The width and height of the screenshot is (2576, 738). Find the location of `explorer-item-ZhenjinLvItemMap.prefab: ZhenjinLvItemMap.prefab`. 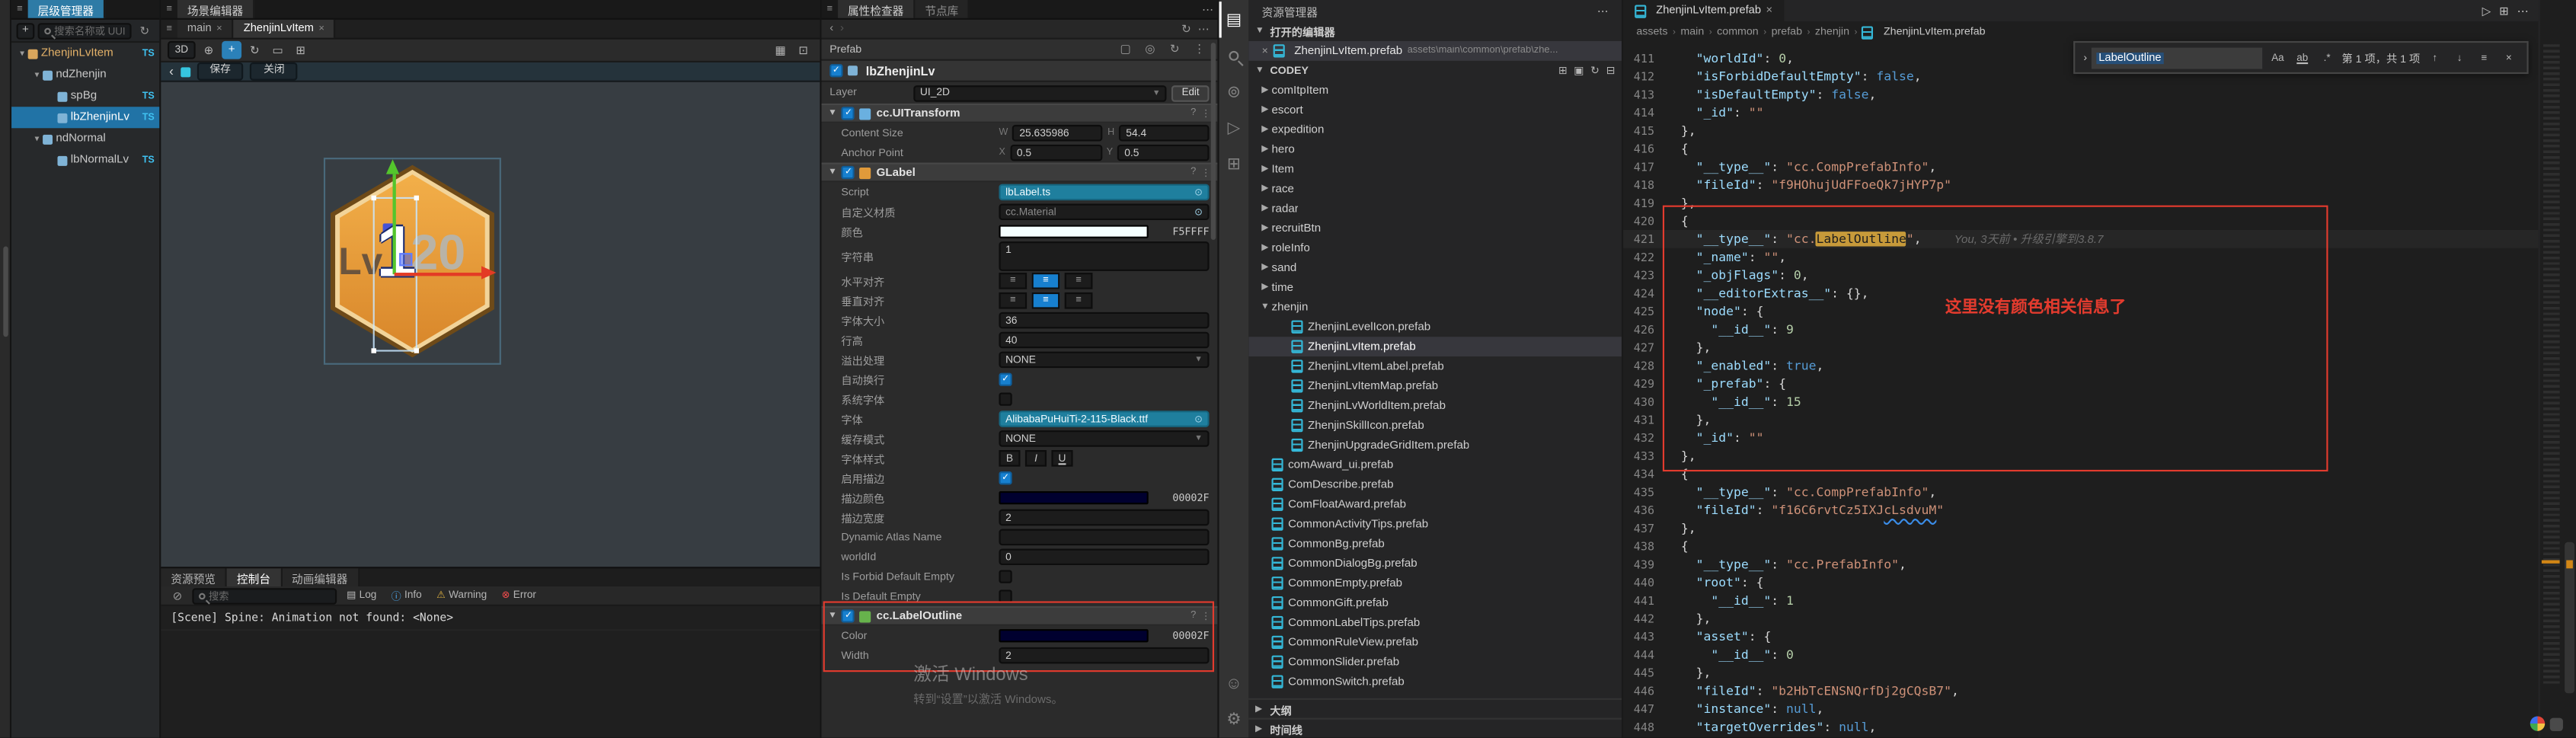

explorer-item-ZhenjinLvItemMap.prefab: ZhenjinLvItemMap.prefab is located at coordinates (1435, 386).